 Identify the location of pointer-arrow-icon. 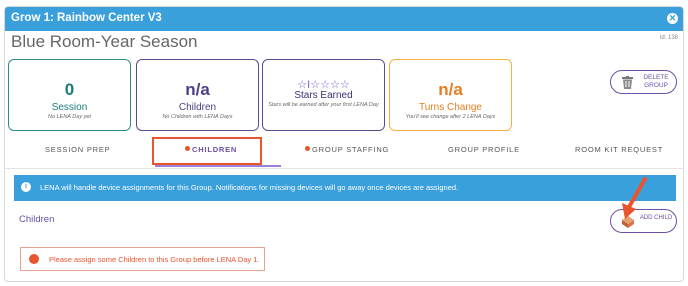
(634, 198).